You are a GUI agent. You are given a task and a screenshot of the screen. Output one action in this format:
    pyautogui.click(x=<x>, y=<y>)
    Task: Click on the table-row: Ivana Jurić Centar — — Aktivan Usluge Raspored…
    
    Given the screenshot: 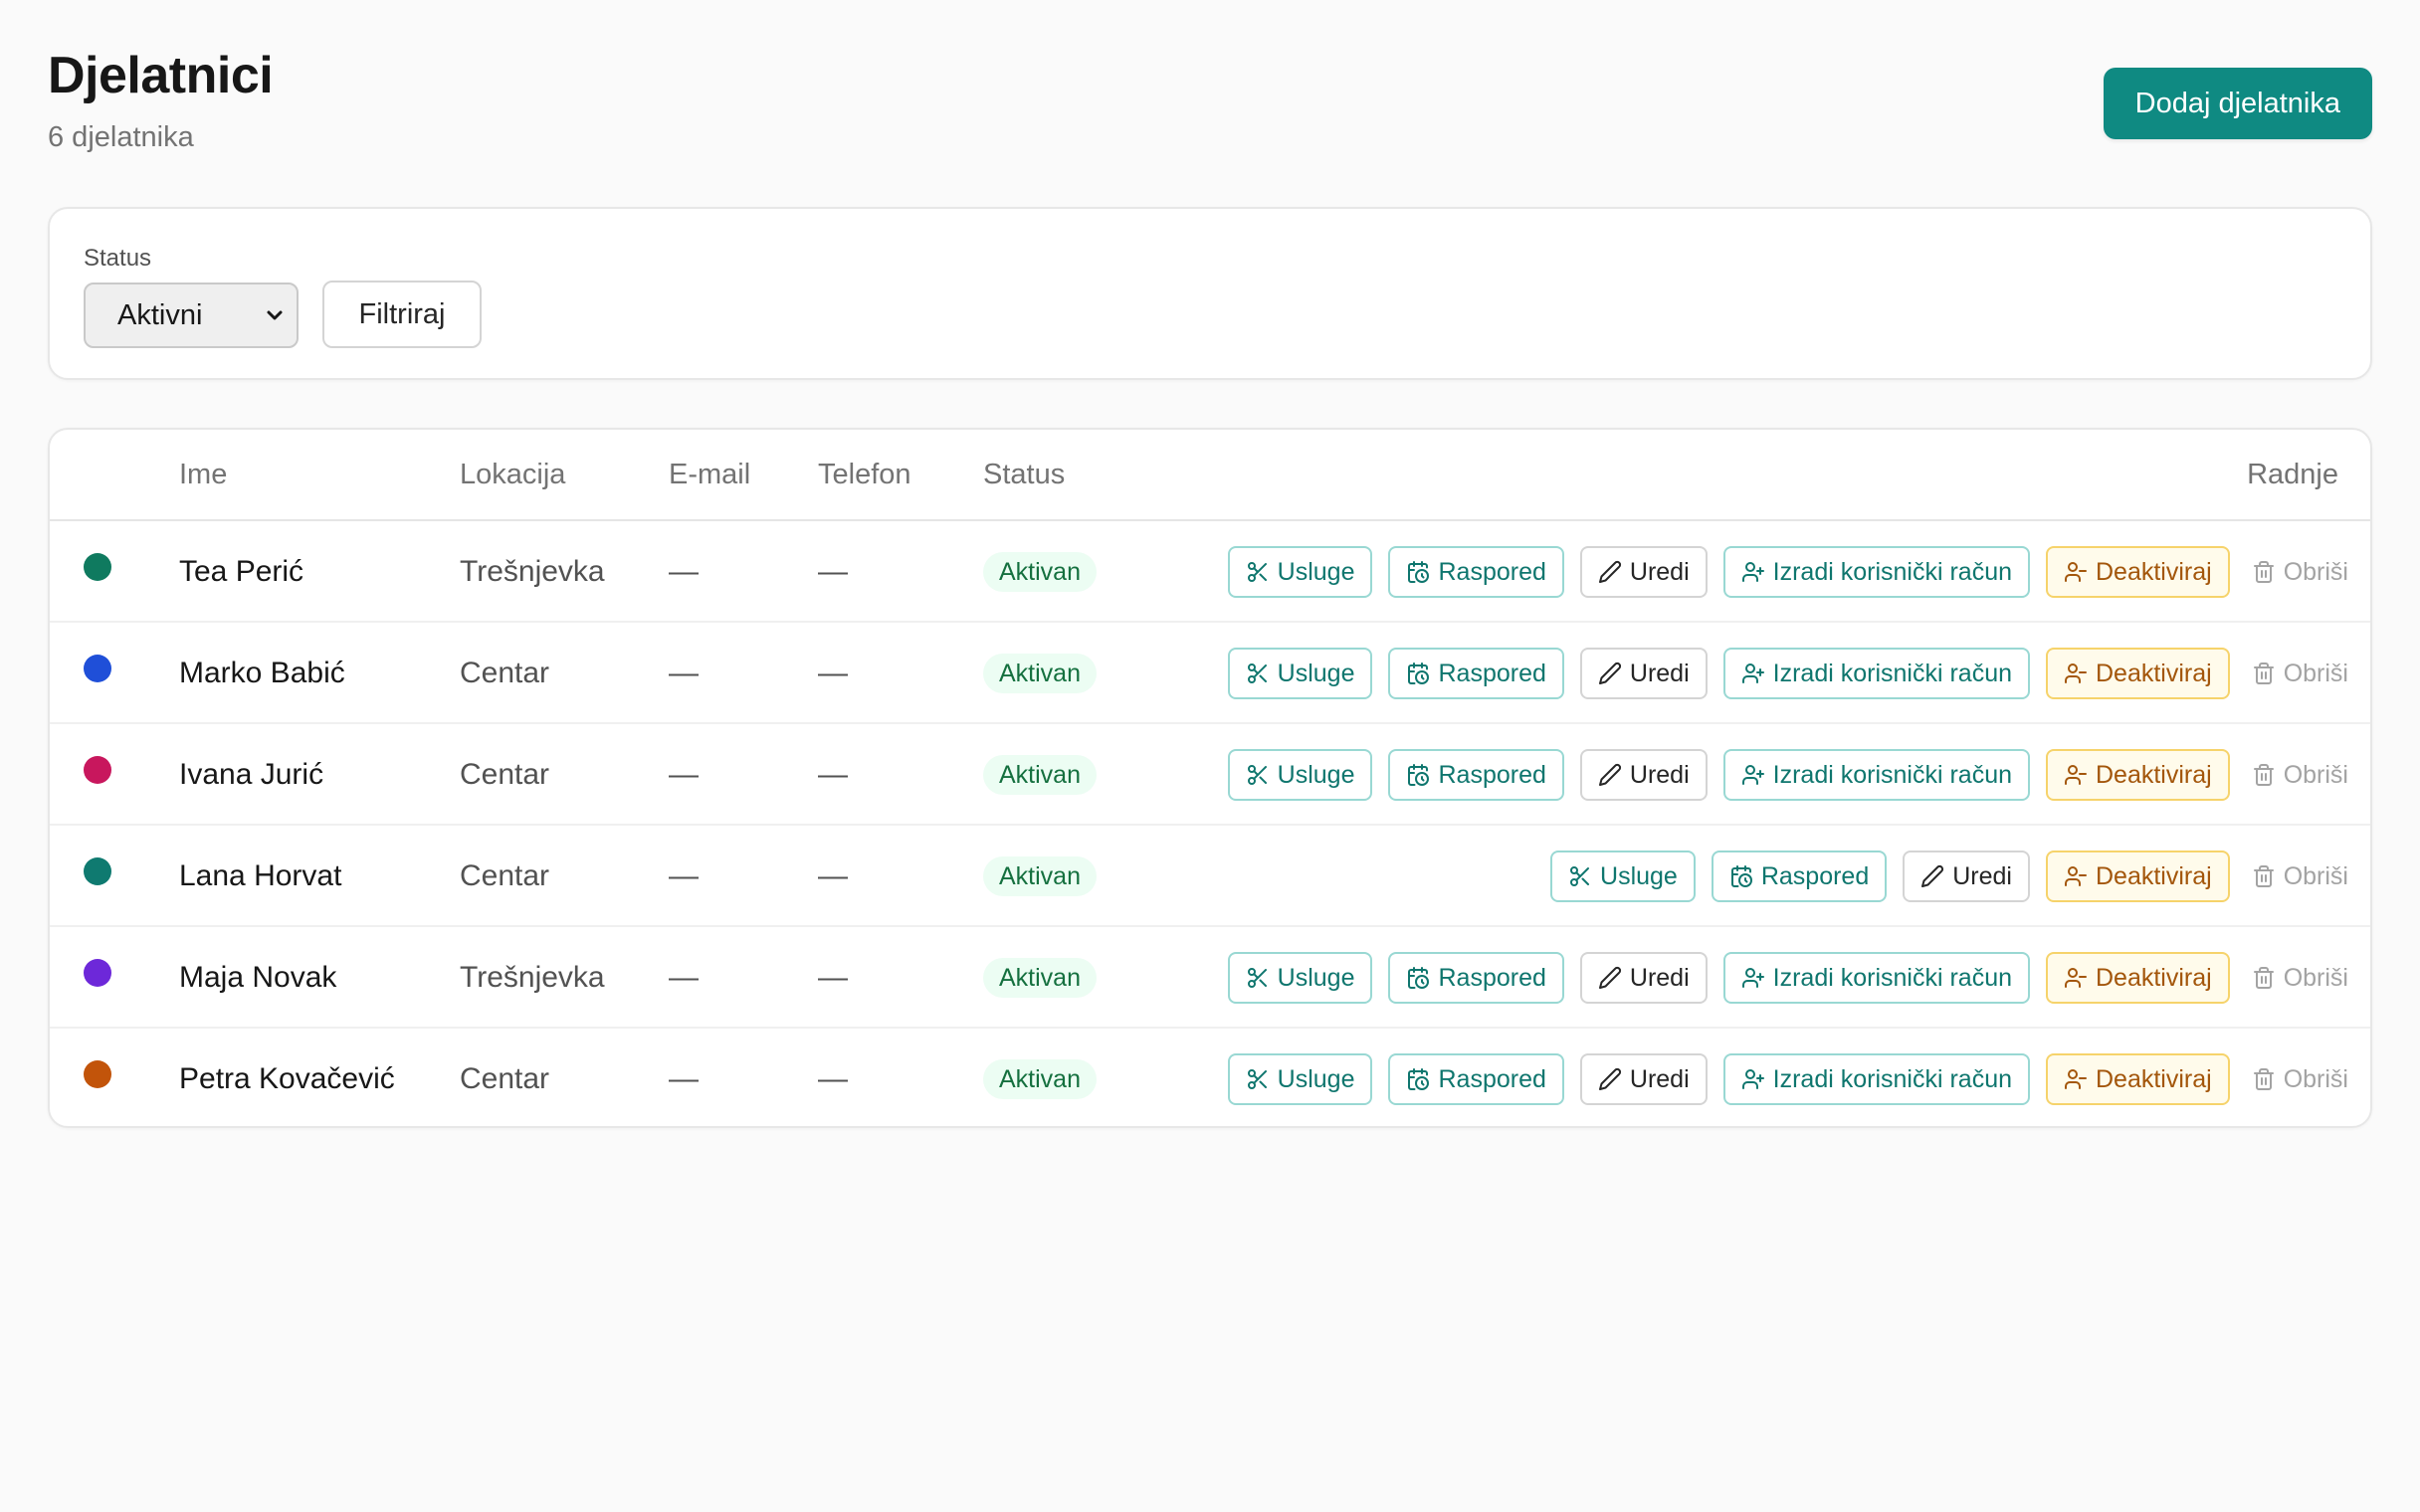 What is the action you would take?
    pyautogui.click(x=1210, y=775)
    